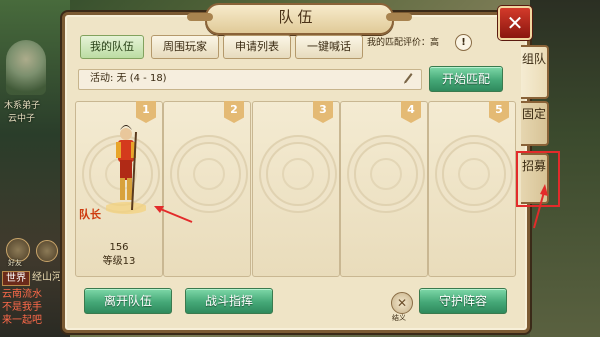 This screenshot has height=337, width=600. Describe the element at coordinates (22, 294) in the screenshot. I see `chat-line: 云南流水` at that location.